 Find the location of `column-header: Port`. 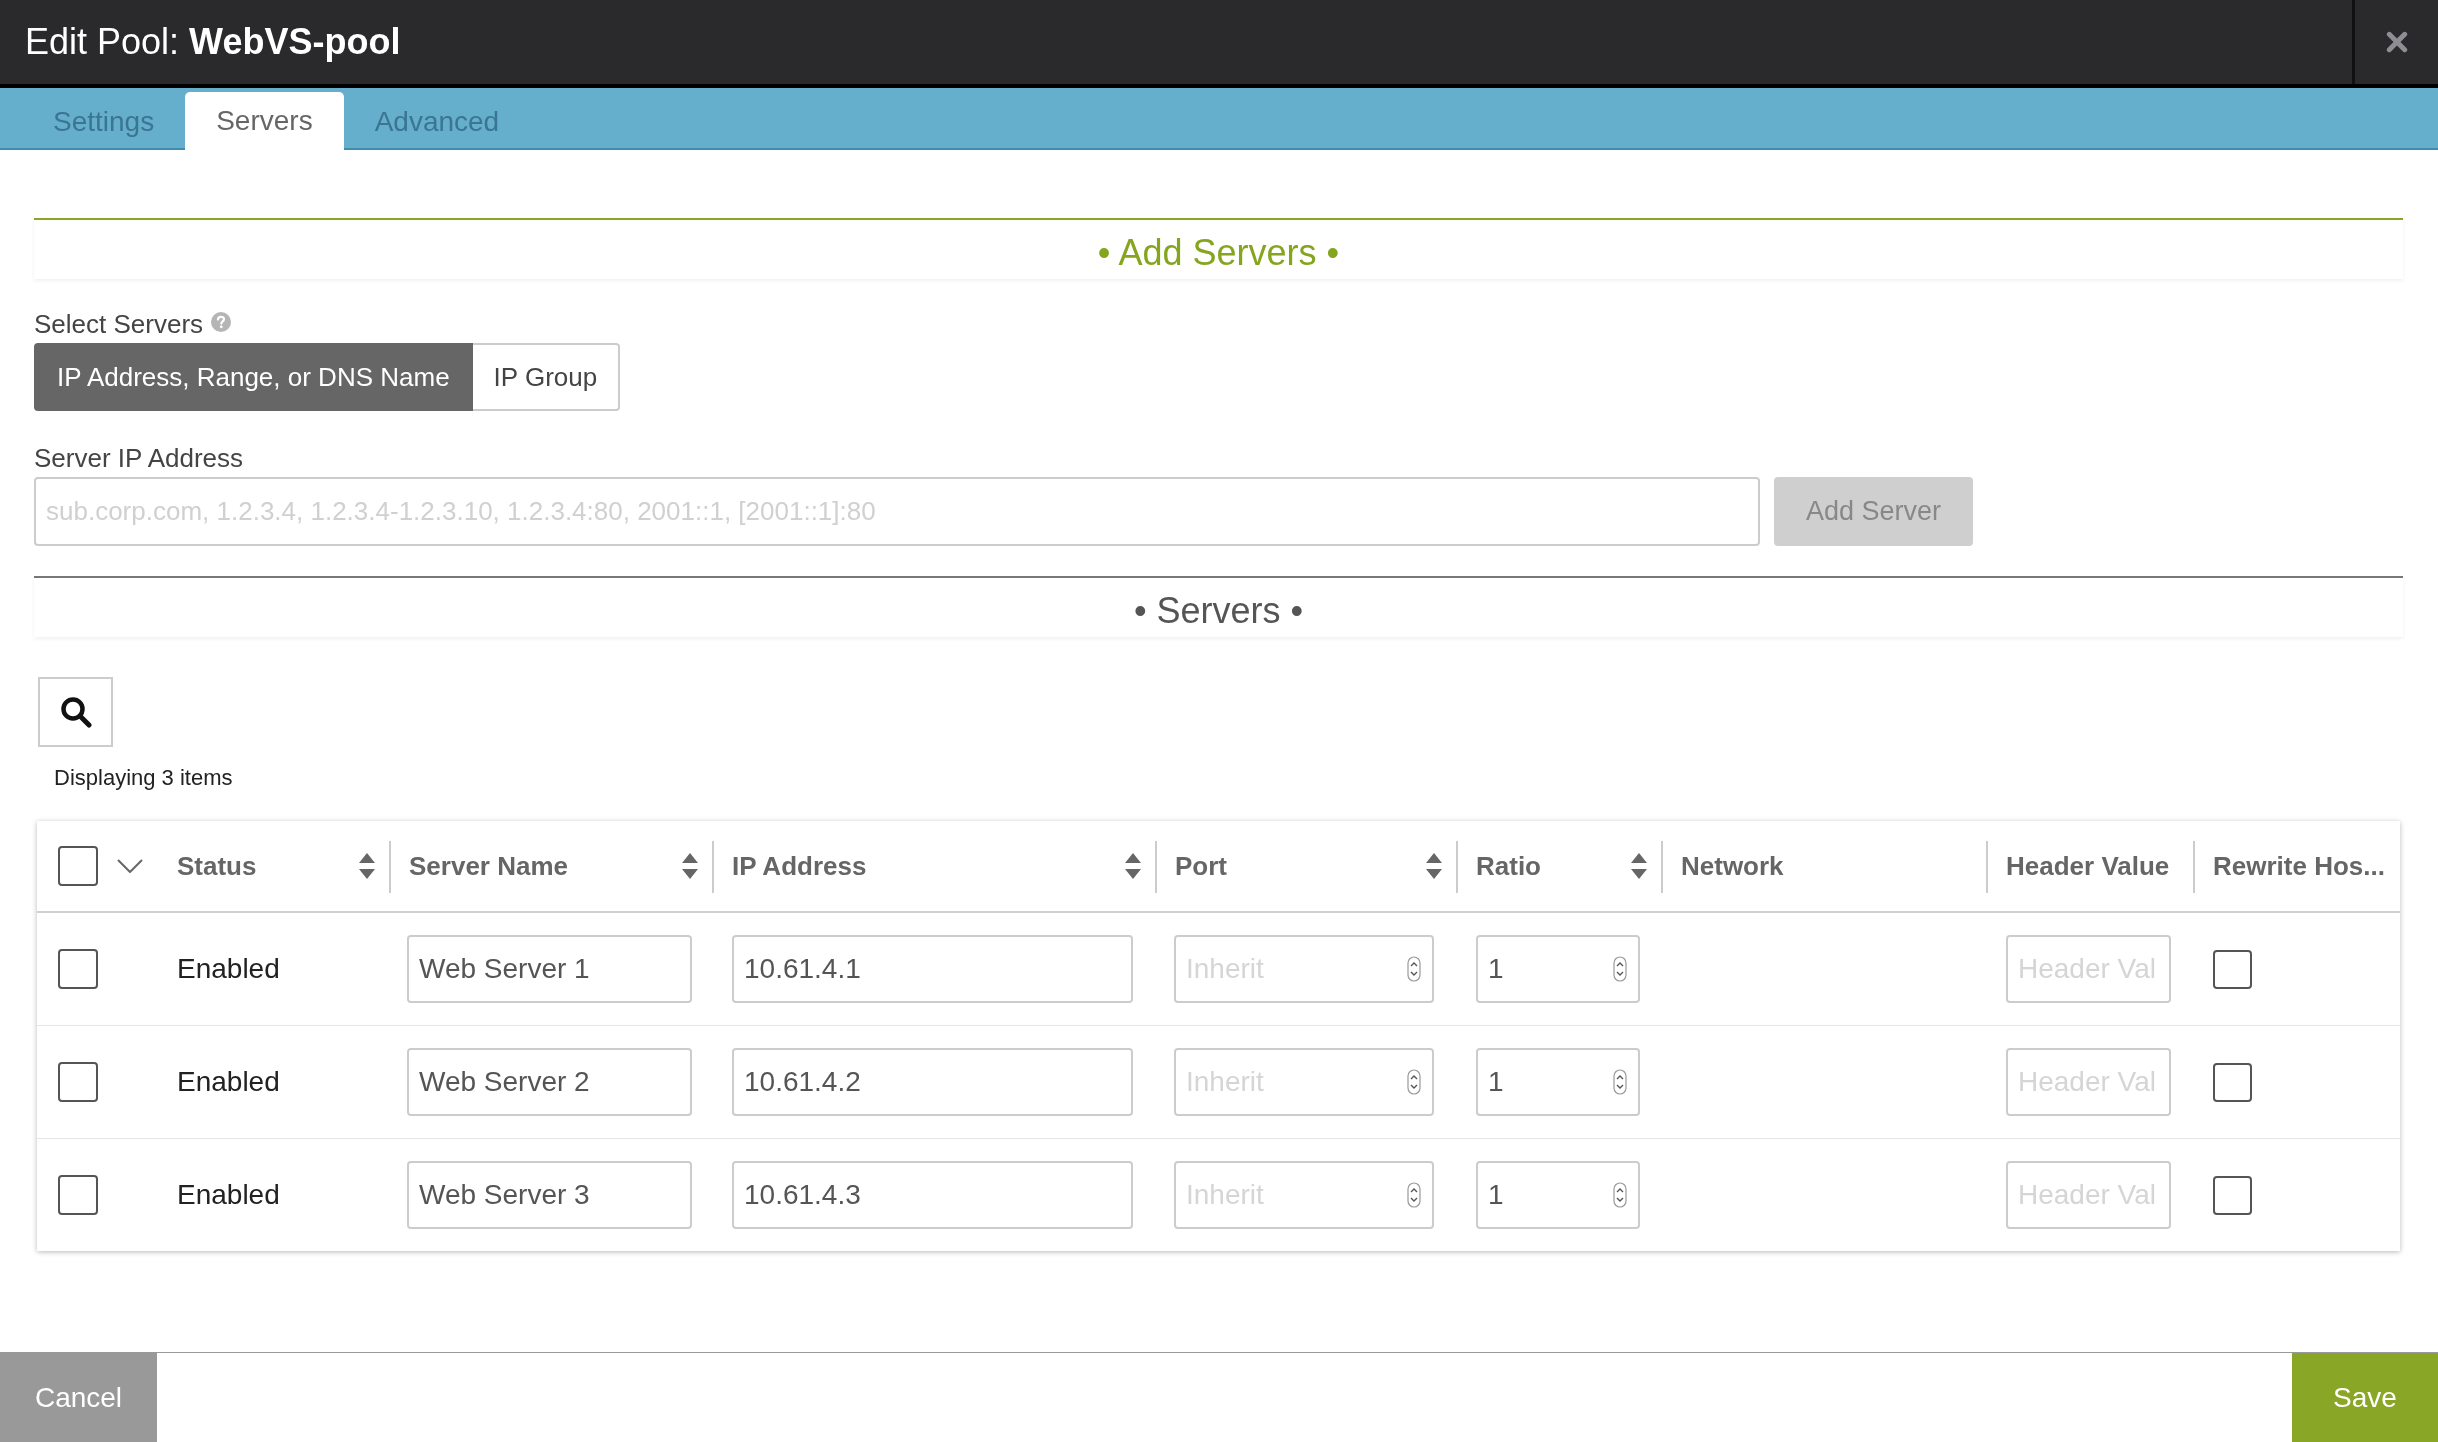

column-header: Port is located at coordinates (1305, 866).